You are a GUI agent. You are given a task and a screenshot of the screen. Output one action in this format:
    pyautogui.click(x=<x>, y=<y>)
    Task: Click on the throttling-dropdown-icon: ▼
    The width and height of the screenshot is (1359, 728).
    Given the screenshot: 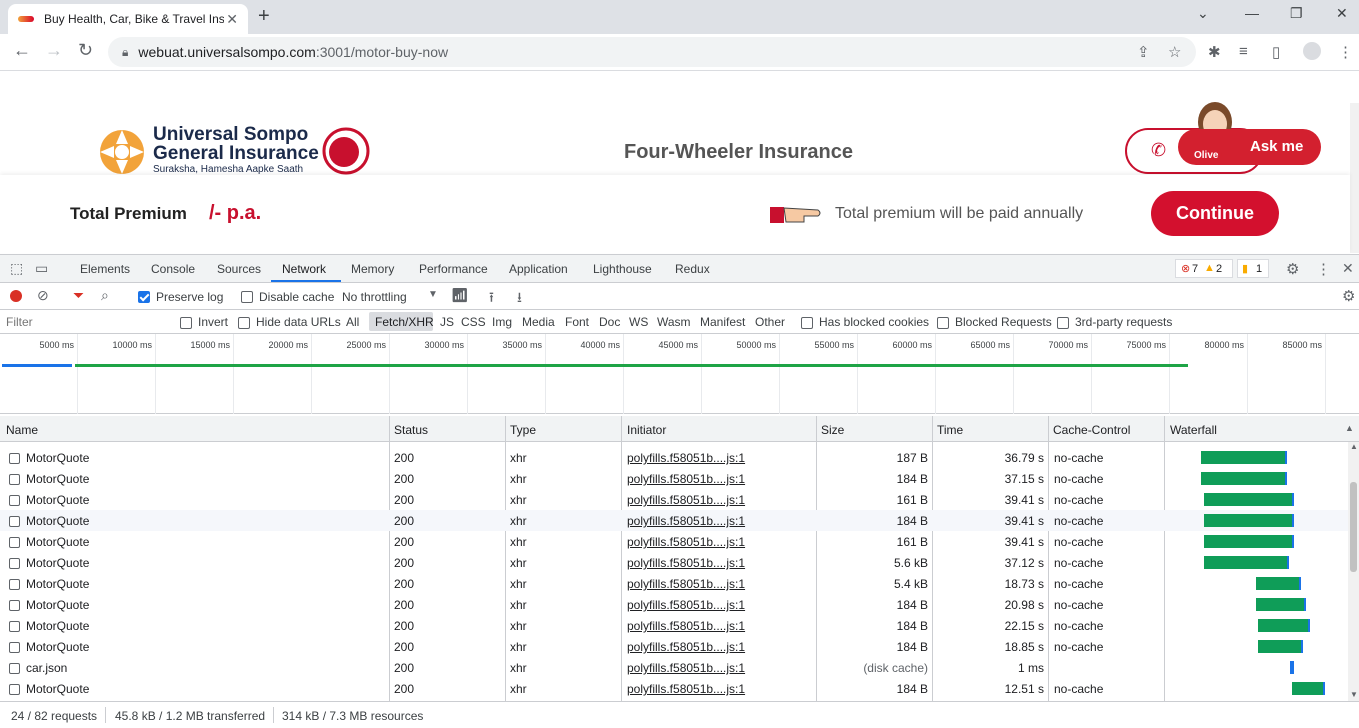 What is the action you would take?
    pyautogui.click(x=433, y=294)
    